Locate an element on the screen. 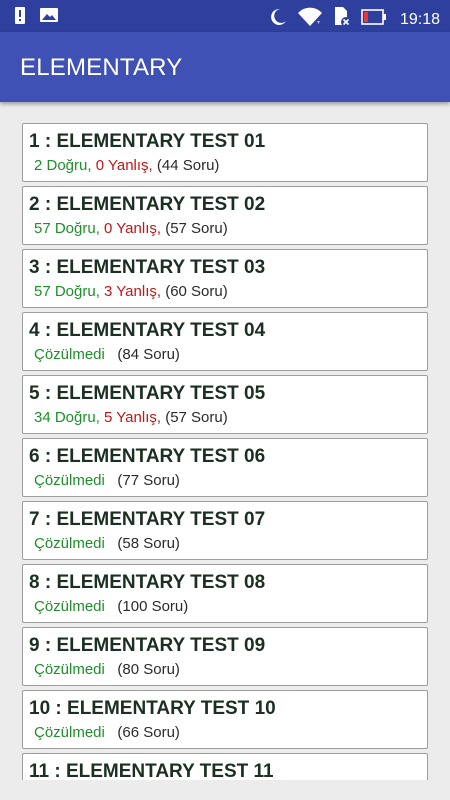 This screenshot has height=800, width=450. test-title: 3 : ELEMENTARY TEST 03 is located at coordinates (147, 267).